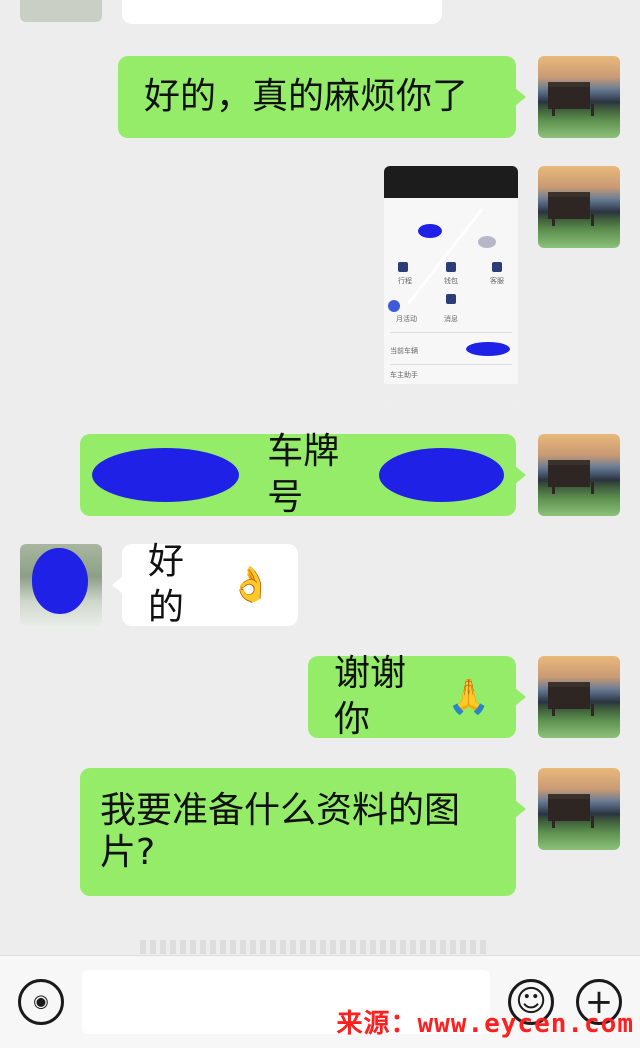  I want to click on image-message: 行程 钱包 客服 月活动 消息 当前车辆 车主助手, so click(451, 286).